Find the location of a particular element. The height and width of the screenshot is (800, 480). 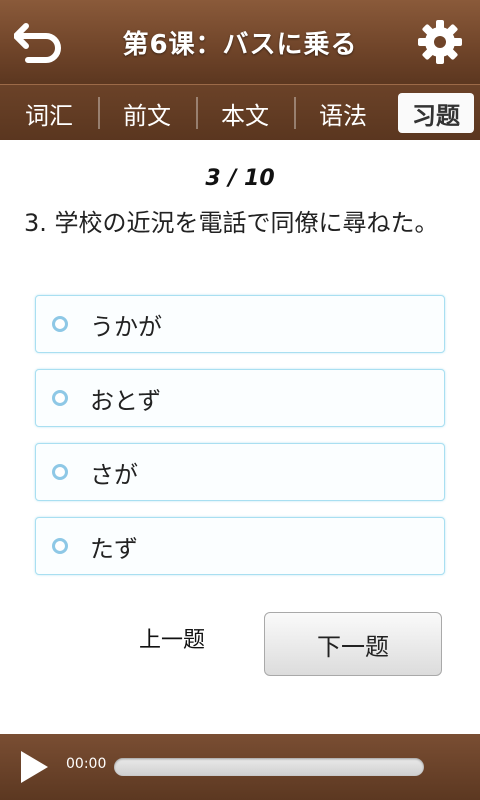

tab-main-text: 本文 is located at coordinates (245, 113).